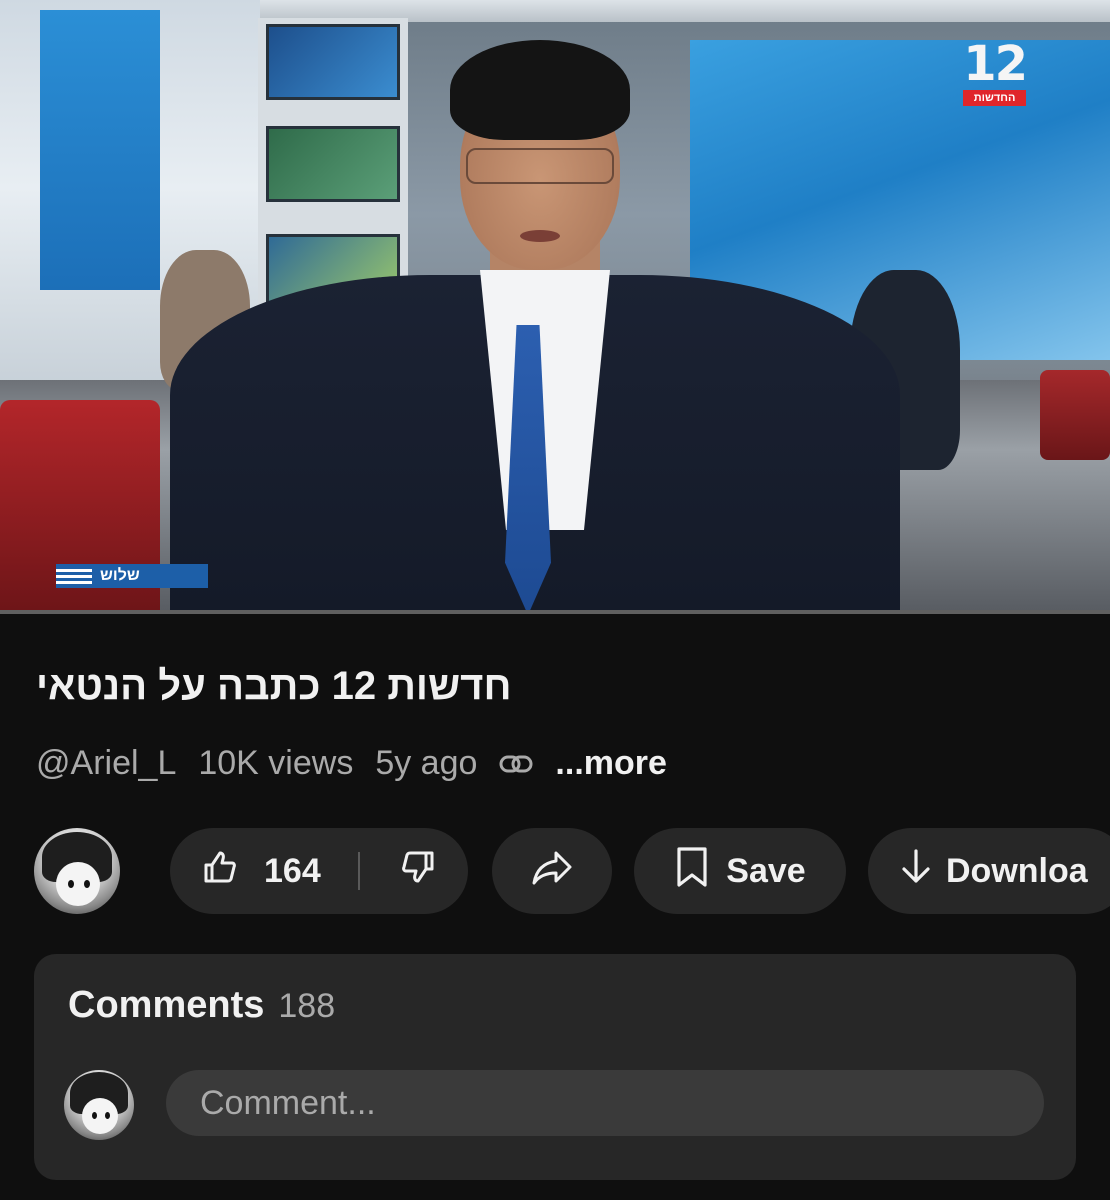  What do you see at coordinates (220, 871) in the screenshot?
I see `thumbs-up-icon` at bounding box center [220, 871].